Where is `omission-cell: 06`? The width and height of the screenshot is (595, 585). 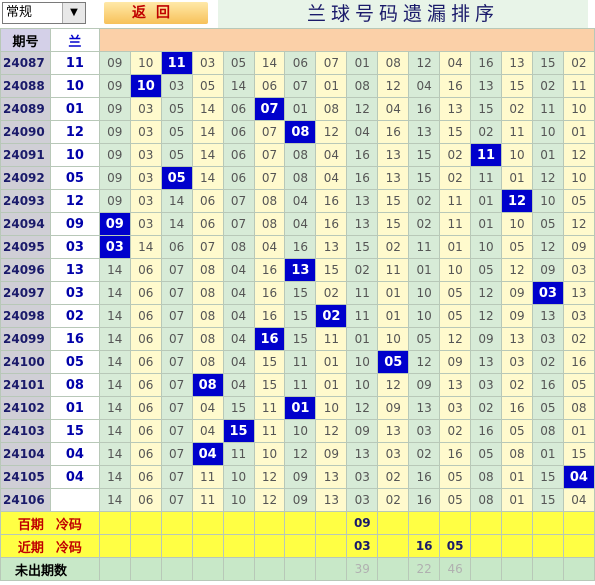
omission-cell: 06 is located at coordinates (145, 500).